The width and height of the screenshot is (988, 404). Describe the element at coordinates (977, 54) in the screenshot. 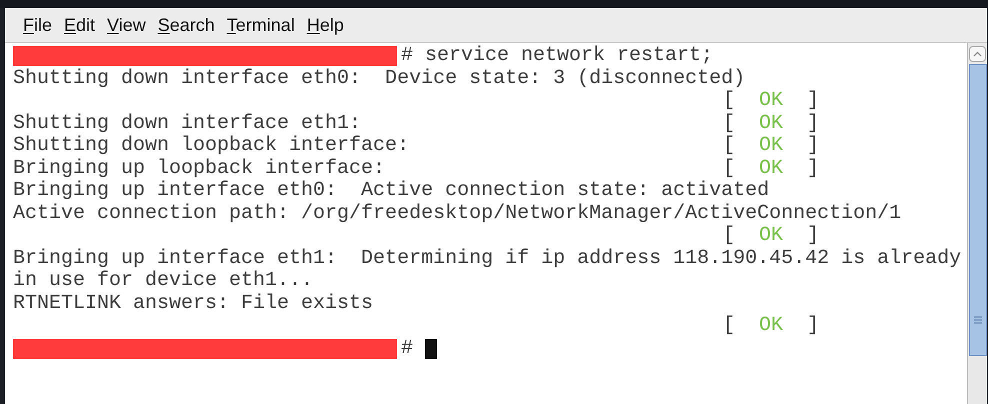

I see `scroll-up-icon` at that location.